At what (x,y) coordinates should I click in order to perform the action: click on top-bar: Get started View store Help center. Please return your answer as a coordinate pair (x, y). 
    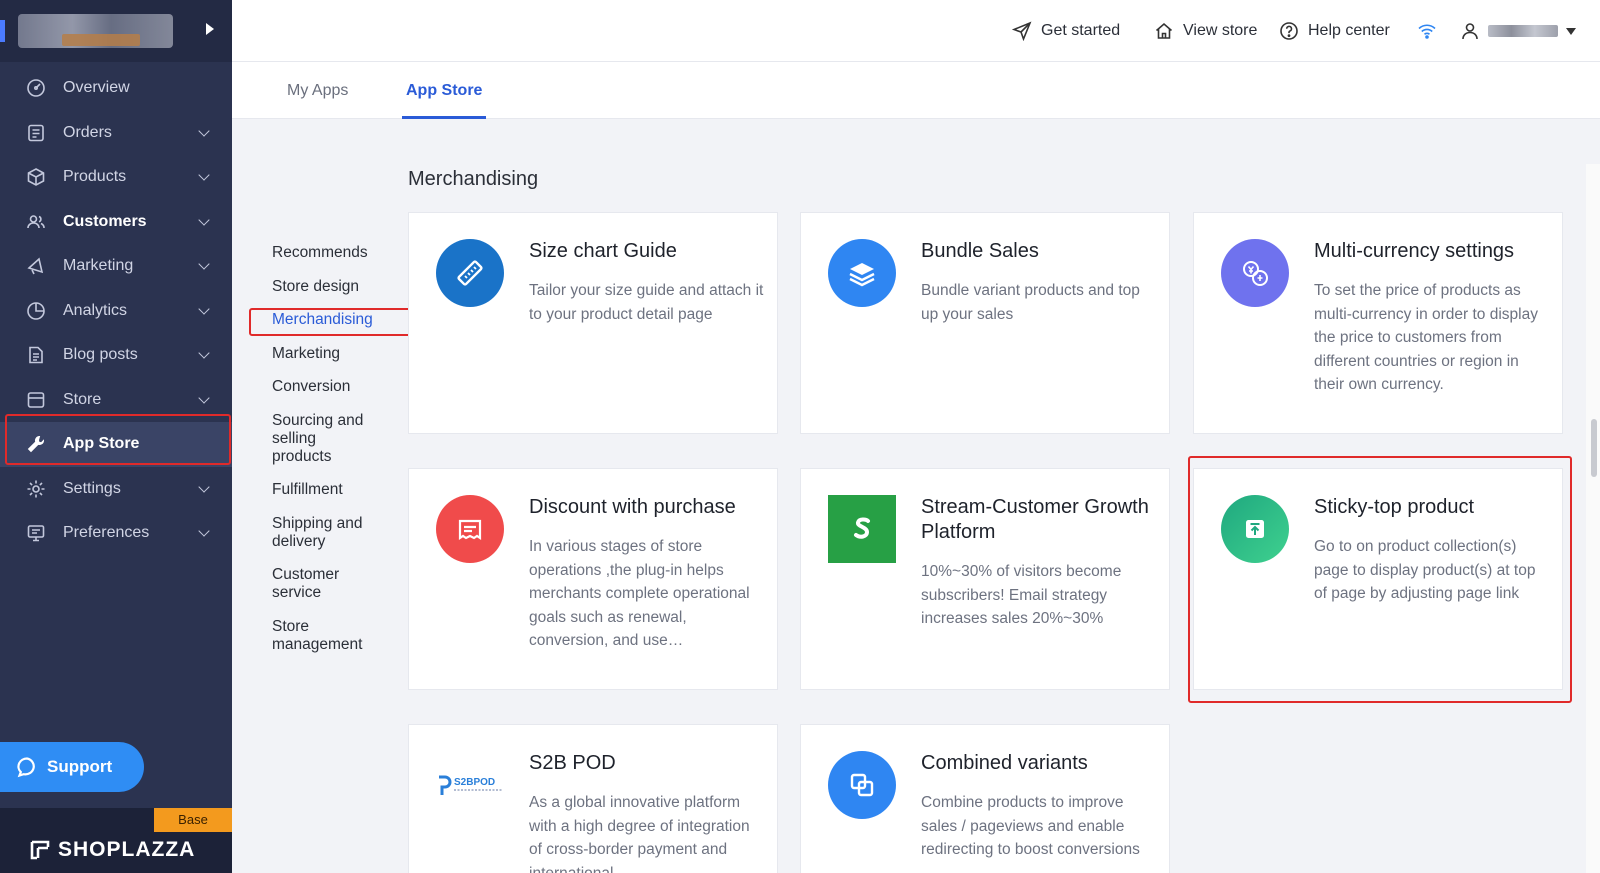
    Looking at the image, I should click on (916, 31).